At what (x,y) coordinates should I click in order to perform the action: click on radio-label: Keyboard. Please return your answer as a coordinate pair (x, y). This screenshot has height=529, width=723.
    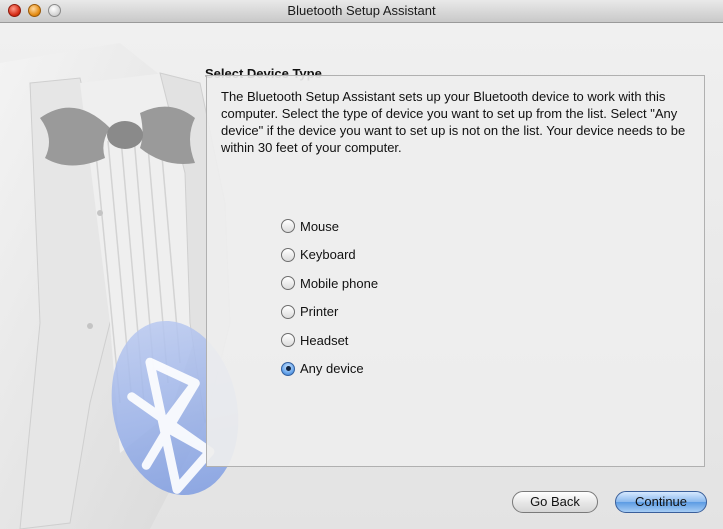
    Looking at the image, I should click on (328, 255).